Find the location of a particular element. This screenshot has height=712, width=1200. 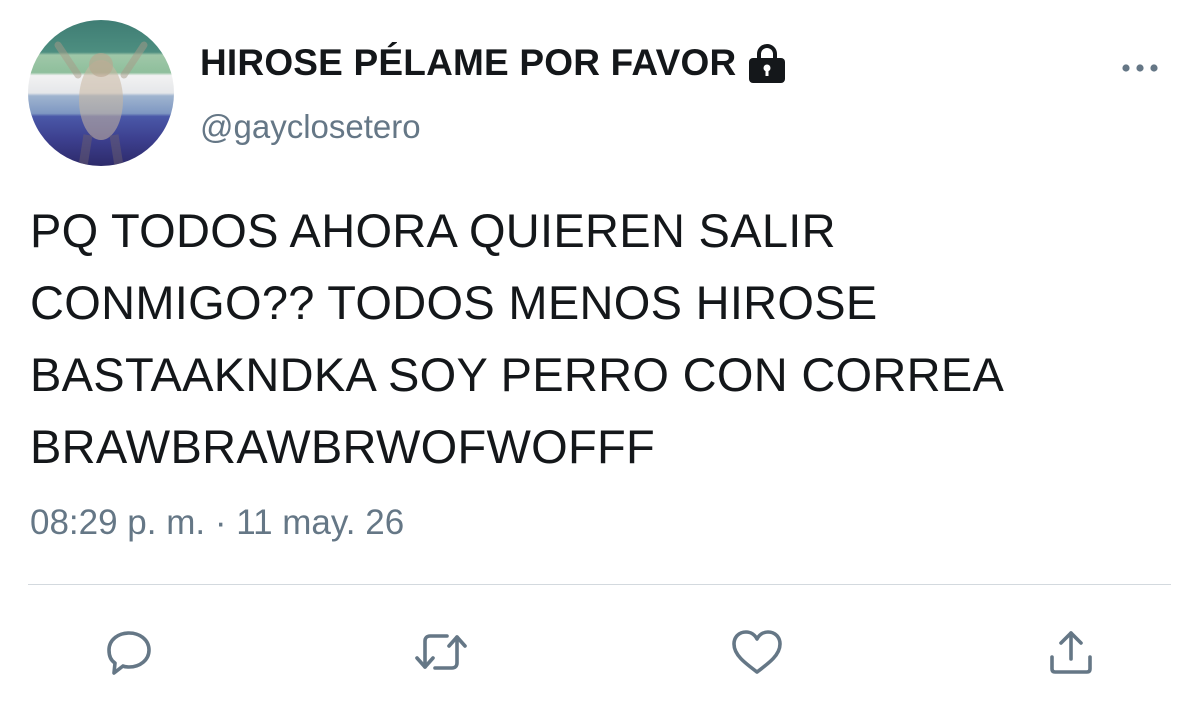

more-options-button is located at coordinates (1140, 68).